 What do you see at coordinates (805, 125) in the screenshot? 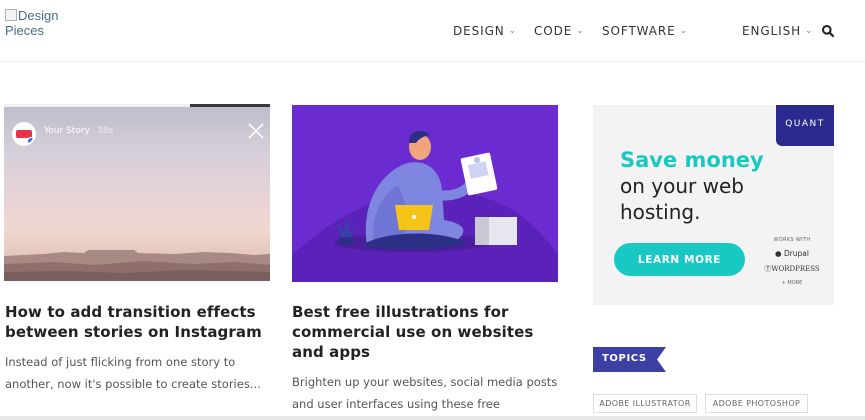
I see `quant-logo: QUANT` at bounding box center [805, 125].